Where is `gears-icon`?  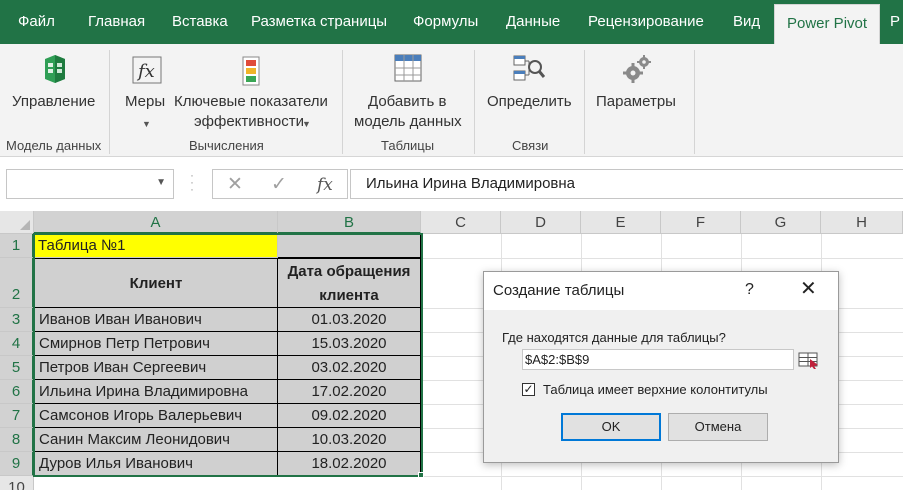
gears-icon is located at coordinates (637, 70).